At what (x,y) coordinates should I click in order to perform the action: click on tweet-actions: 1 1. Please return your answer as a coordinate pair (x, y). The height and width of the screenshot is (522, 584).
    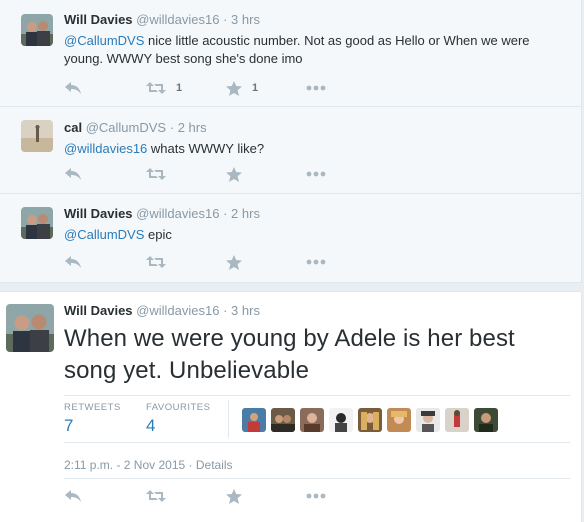
    Looking at the image, I should click on (214, 88).